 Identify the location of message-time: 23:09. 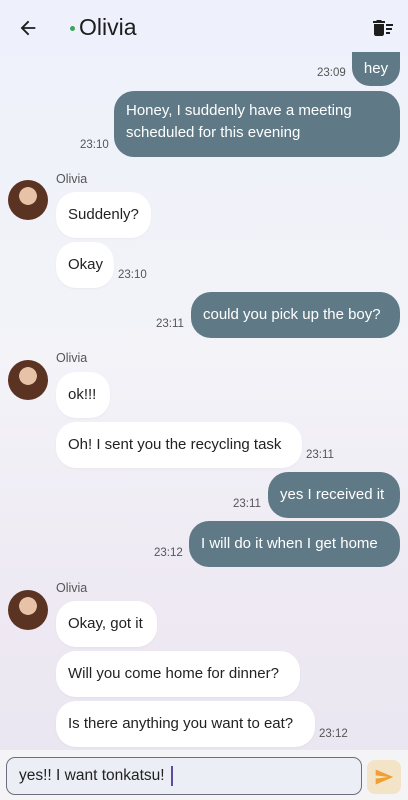
(331, 73).